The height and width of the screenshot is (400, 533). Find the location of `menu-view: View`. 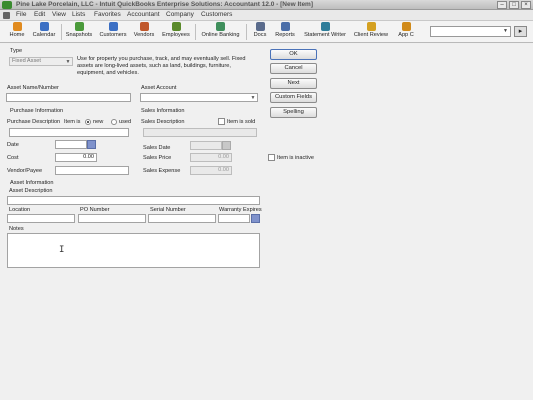

menu-view: View is located at coordinates (59, 14).